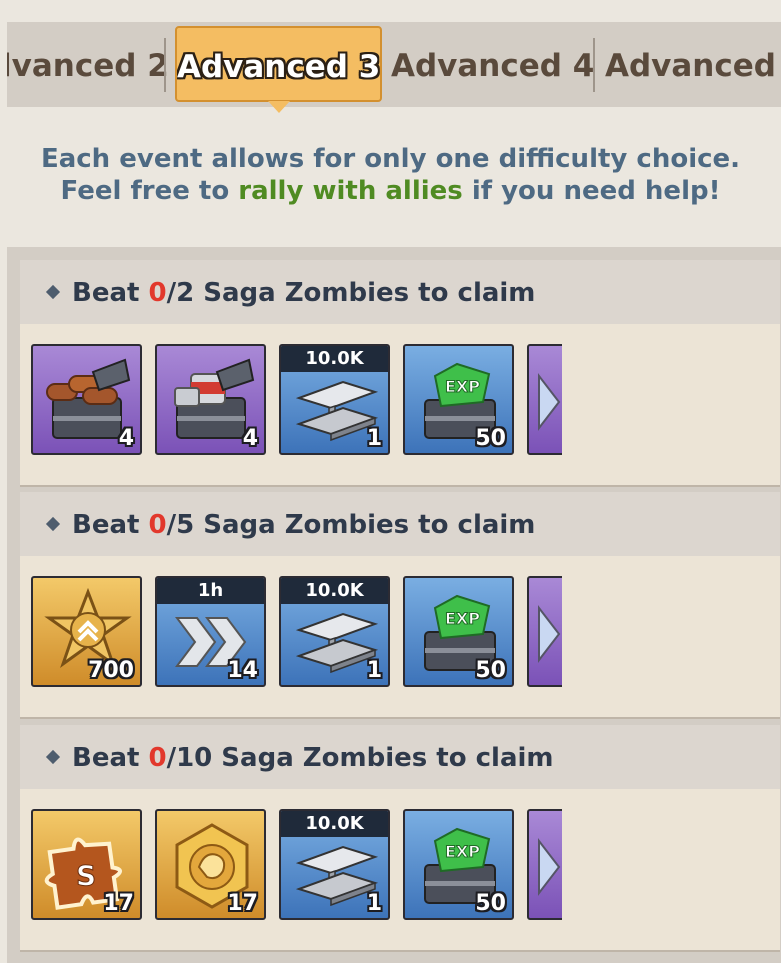 The height and width of the screenshot is (963, 781). I want to click on condition-suffix: /2 Saga Zombies to claim, so click(351, 293).